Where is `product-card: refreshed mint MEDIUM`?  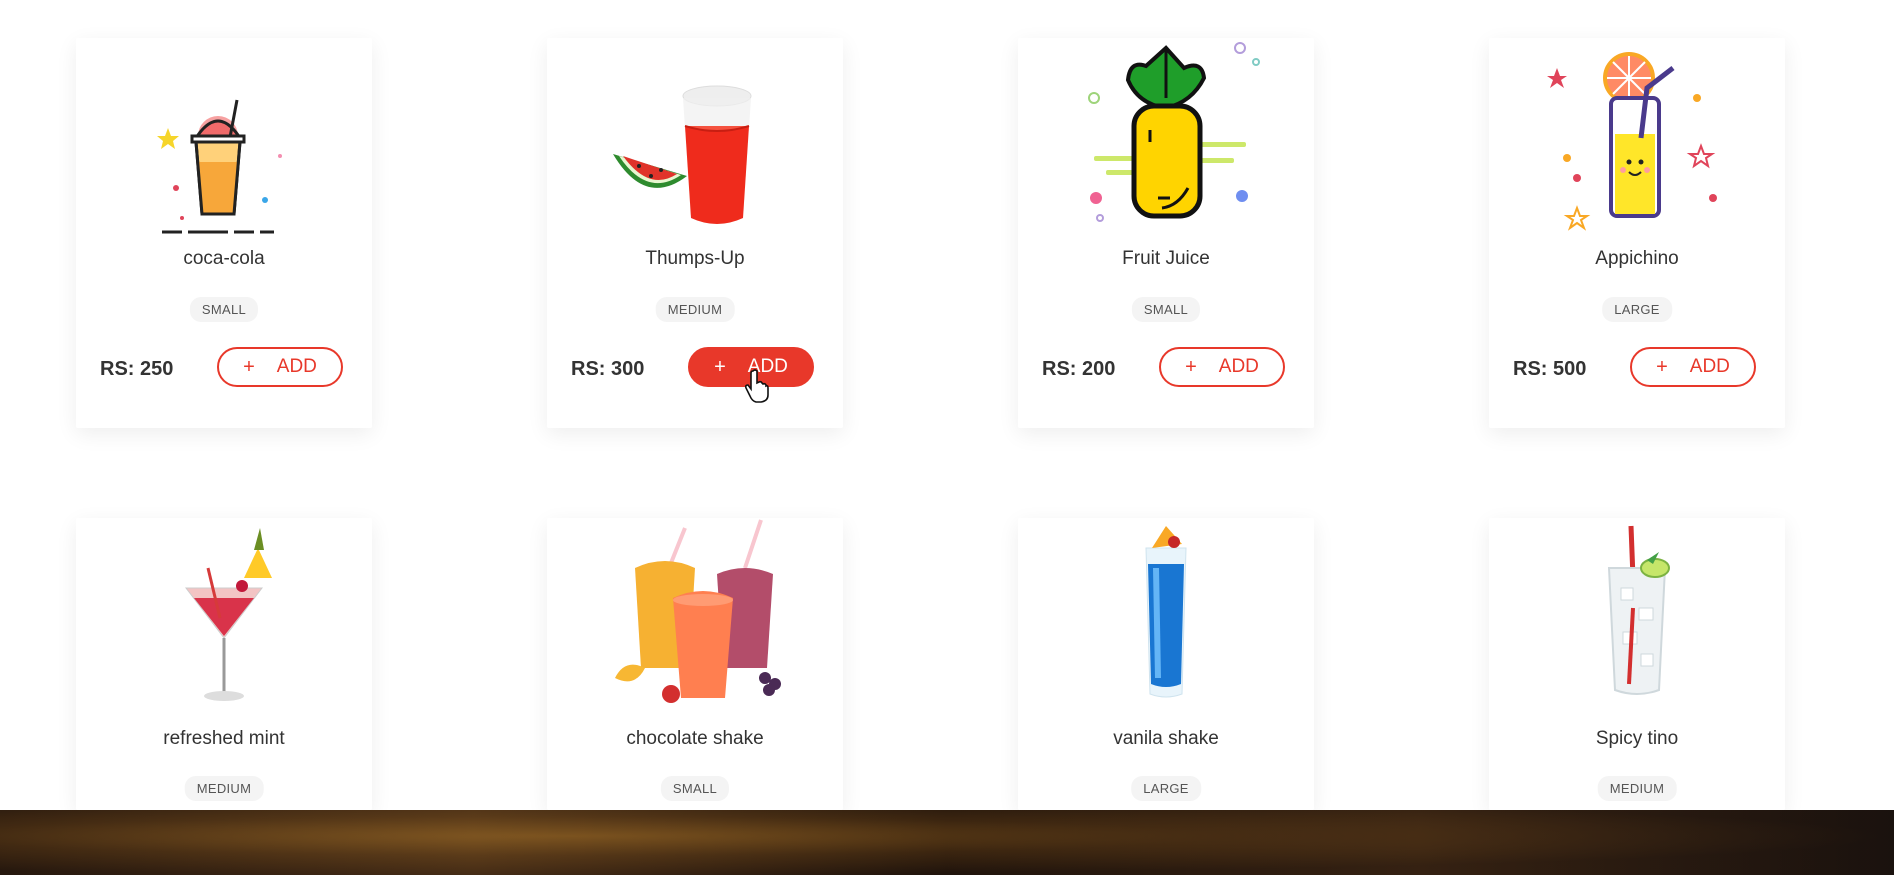
product-card: refreshed mint MEDIUM is located at coordinates (224, 664).